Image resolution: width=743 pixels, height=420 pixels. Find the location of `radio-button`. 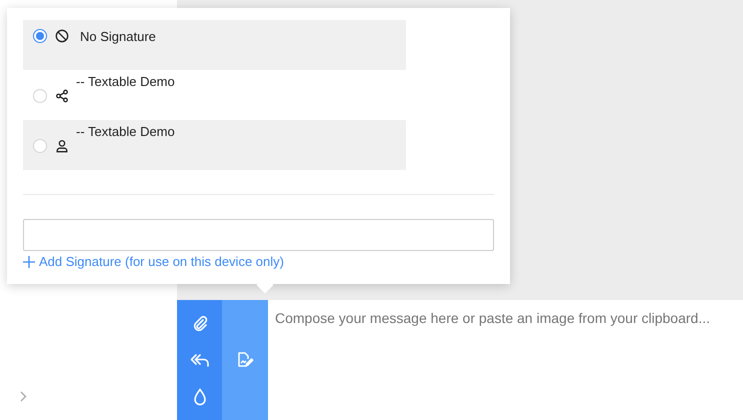

radio-button is located at coordinates (40, 36).